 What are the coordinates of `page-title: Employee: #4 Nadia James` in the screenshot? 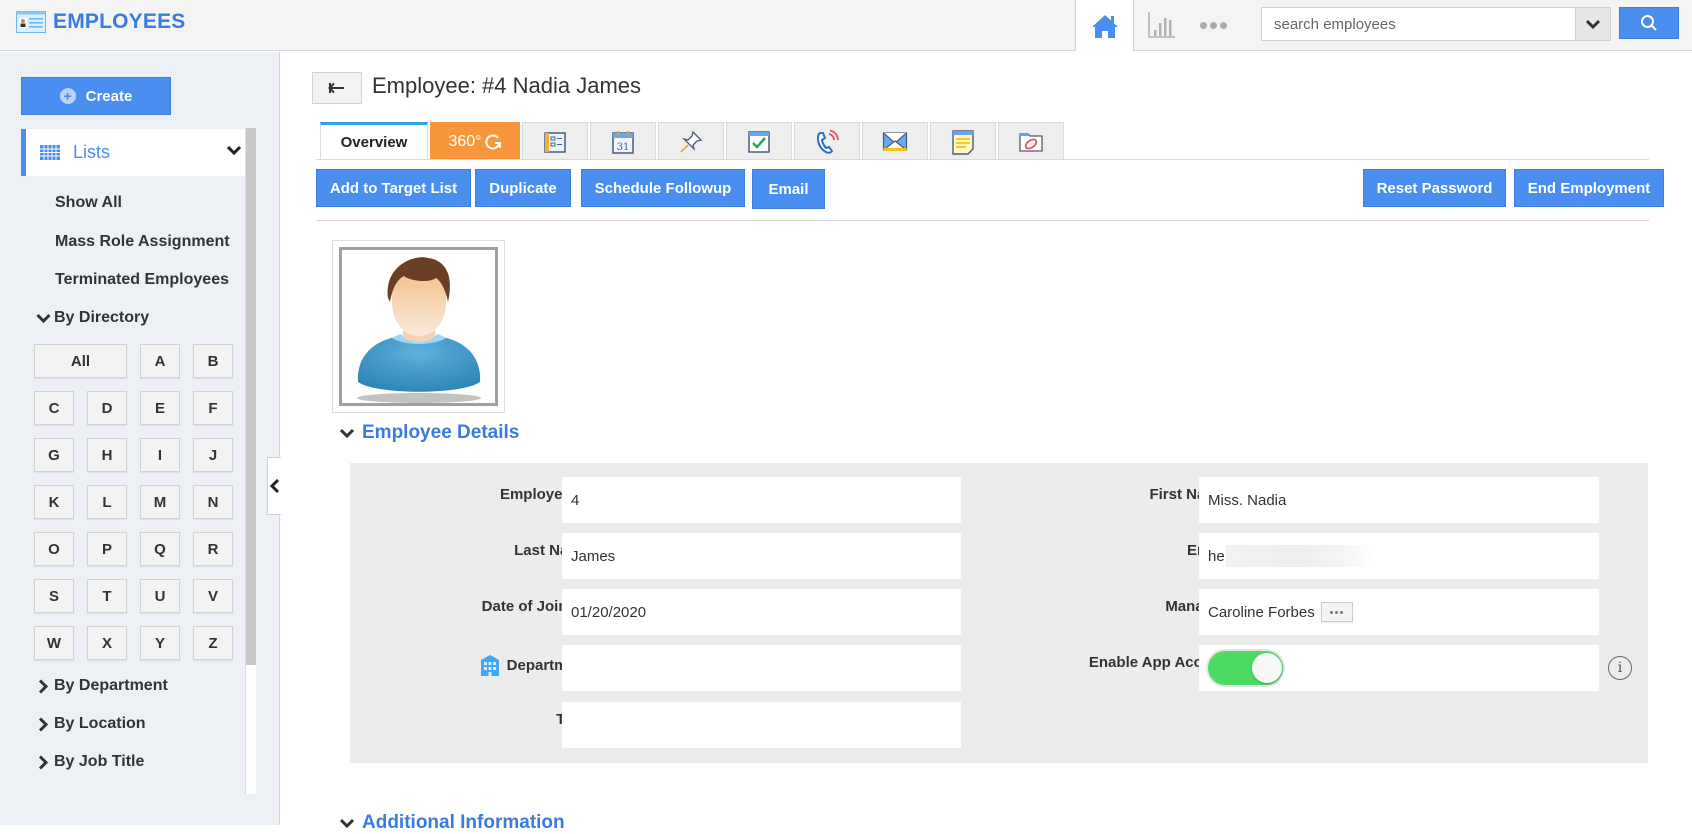 It's located at (507, 85).